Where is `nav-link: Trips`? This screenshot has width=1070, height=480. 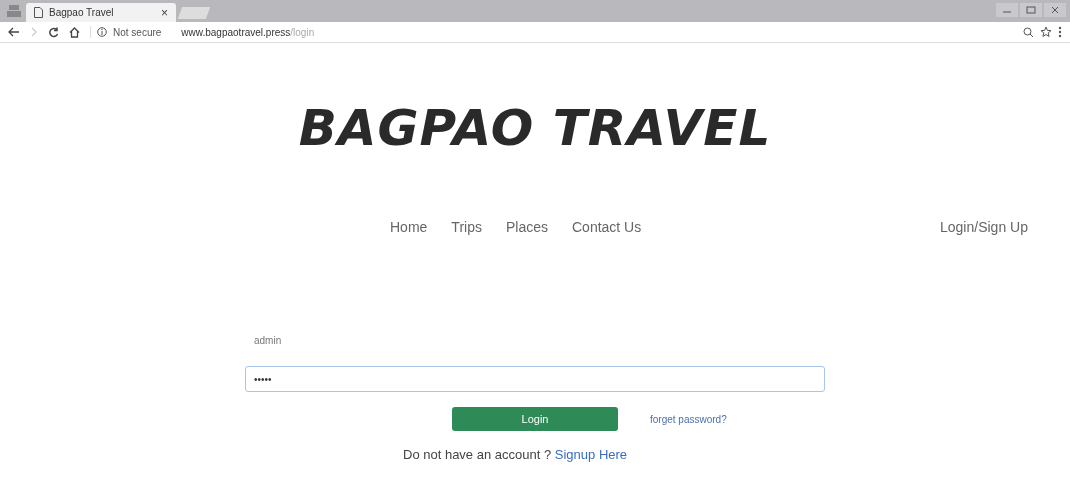 nav-link: Trips is located at coordinates (466, 227).